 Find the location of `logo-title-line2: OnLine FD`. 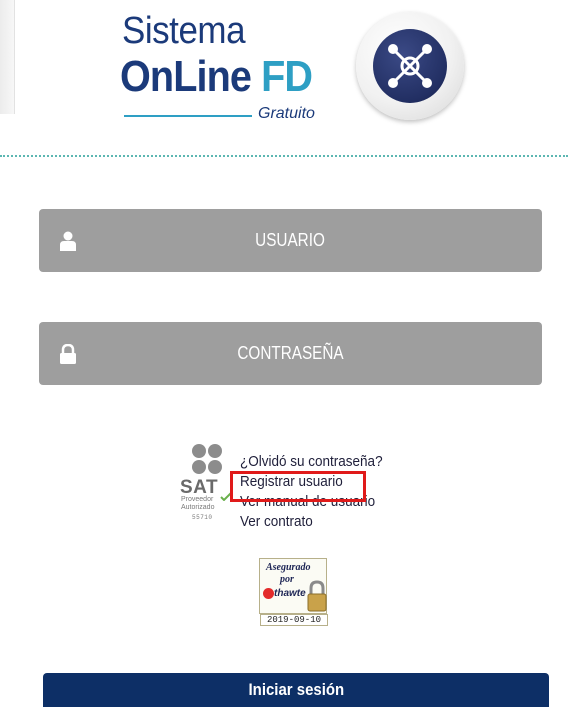

logo-title-line2: OnLine FD is located at coordinates (216, 77).